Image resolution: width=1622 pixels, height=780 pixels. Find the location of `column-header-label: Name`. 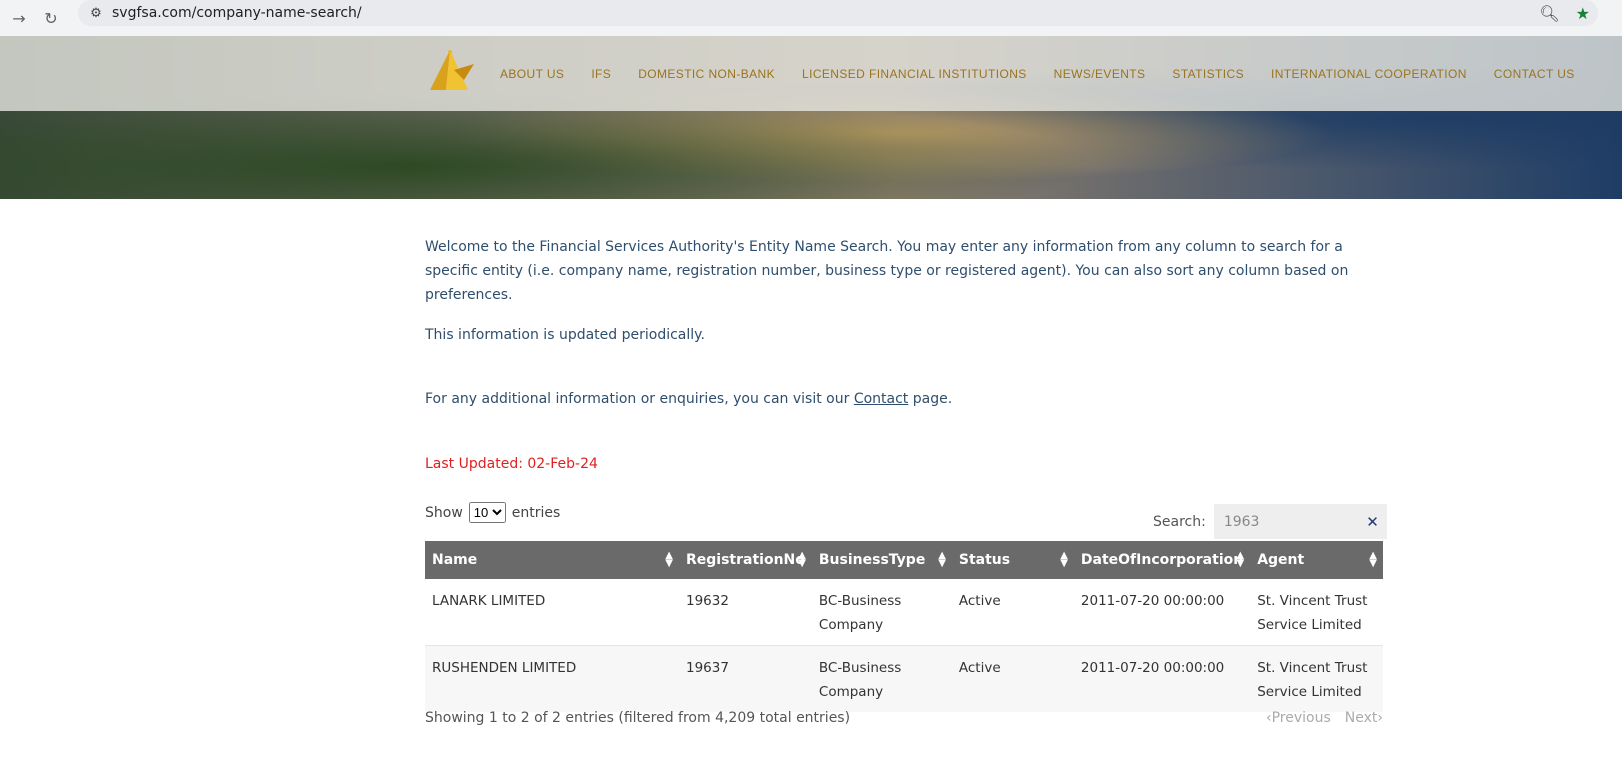

column-header-label: Name is located at coordinates (455, 560).